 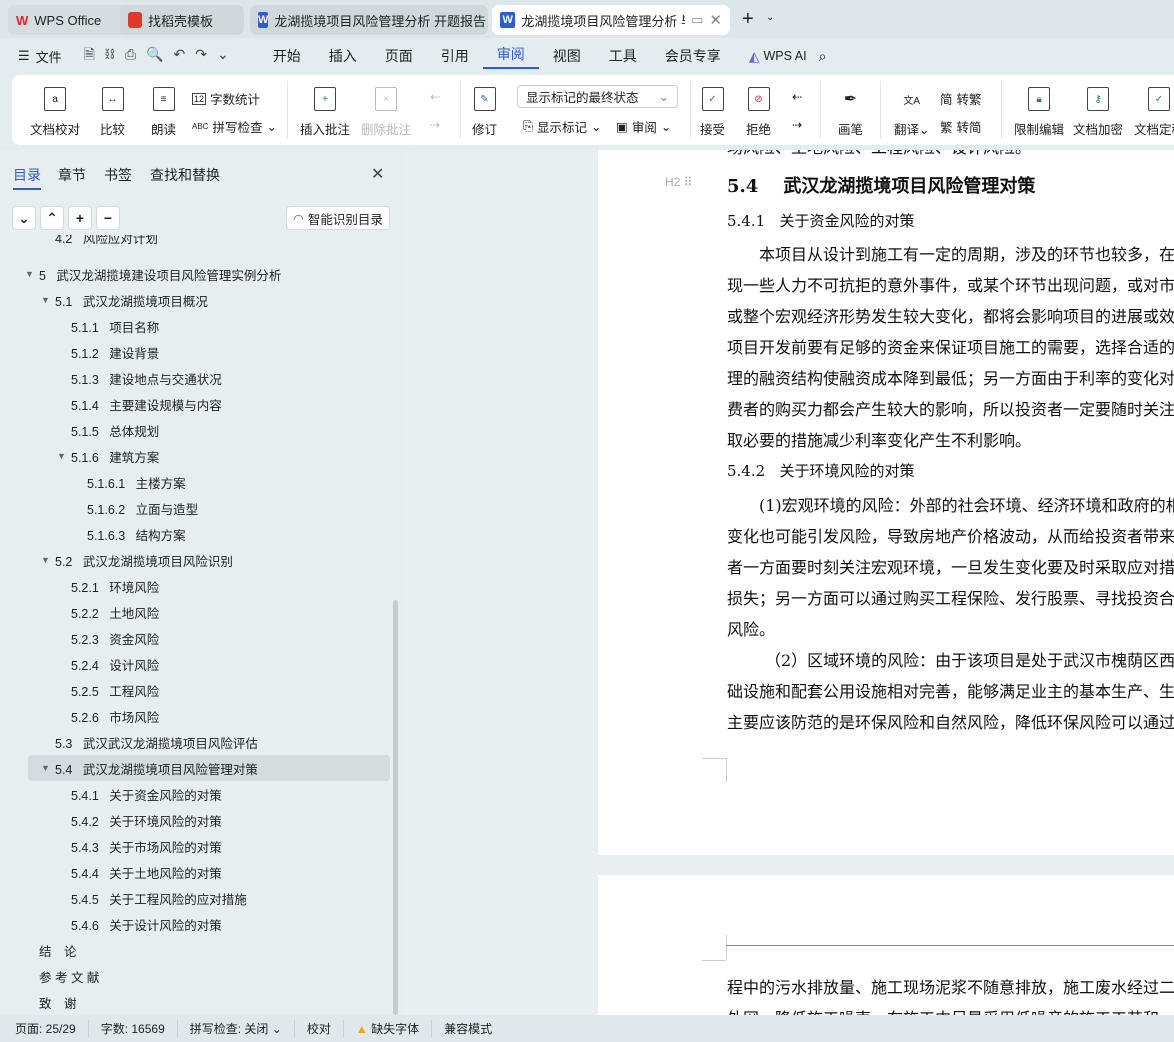 What do you see at coordinates (386, 112) in the screenshot?
I see `delete-comment-button: × 删除批注` at bounding box center [386, 112].